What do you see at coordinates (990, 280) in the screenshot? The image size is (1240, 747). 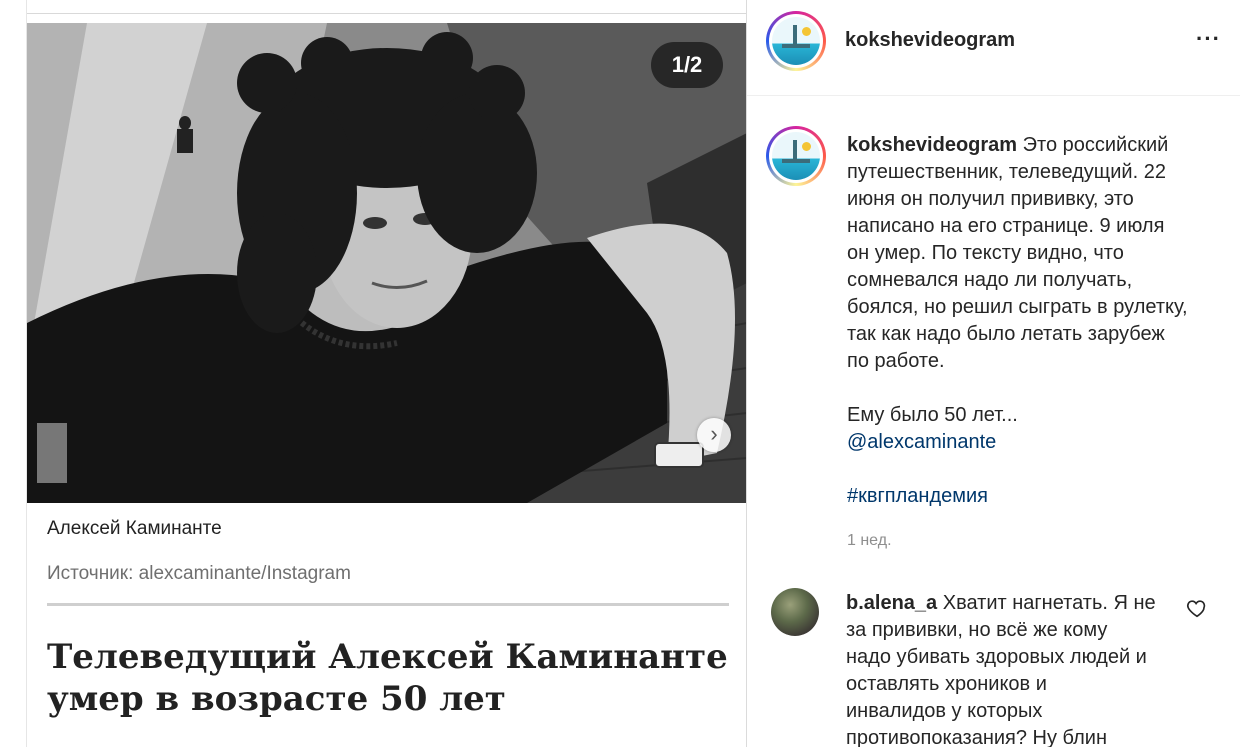 I see `caption-line-5: сомневался надо ли получать,` at bounding box center [990, 280].